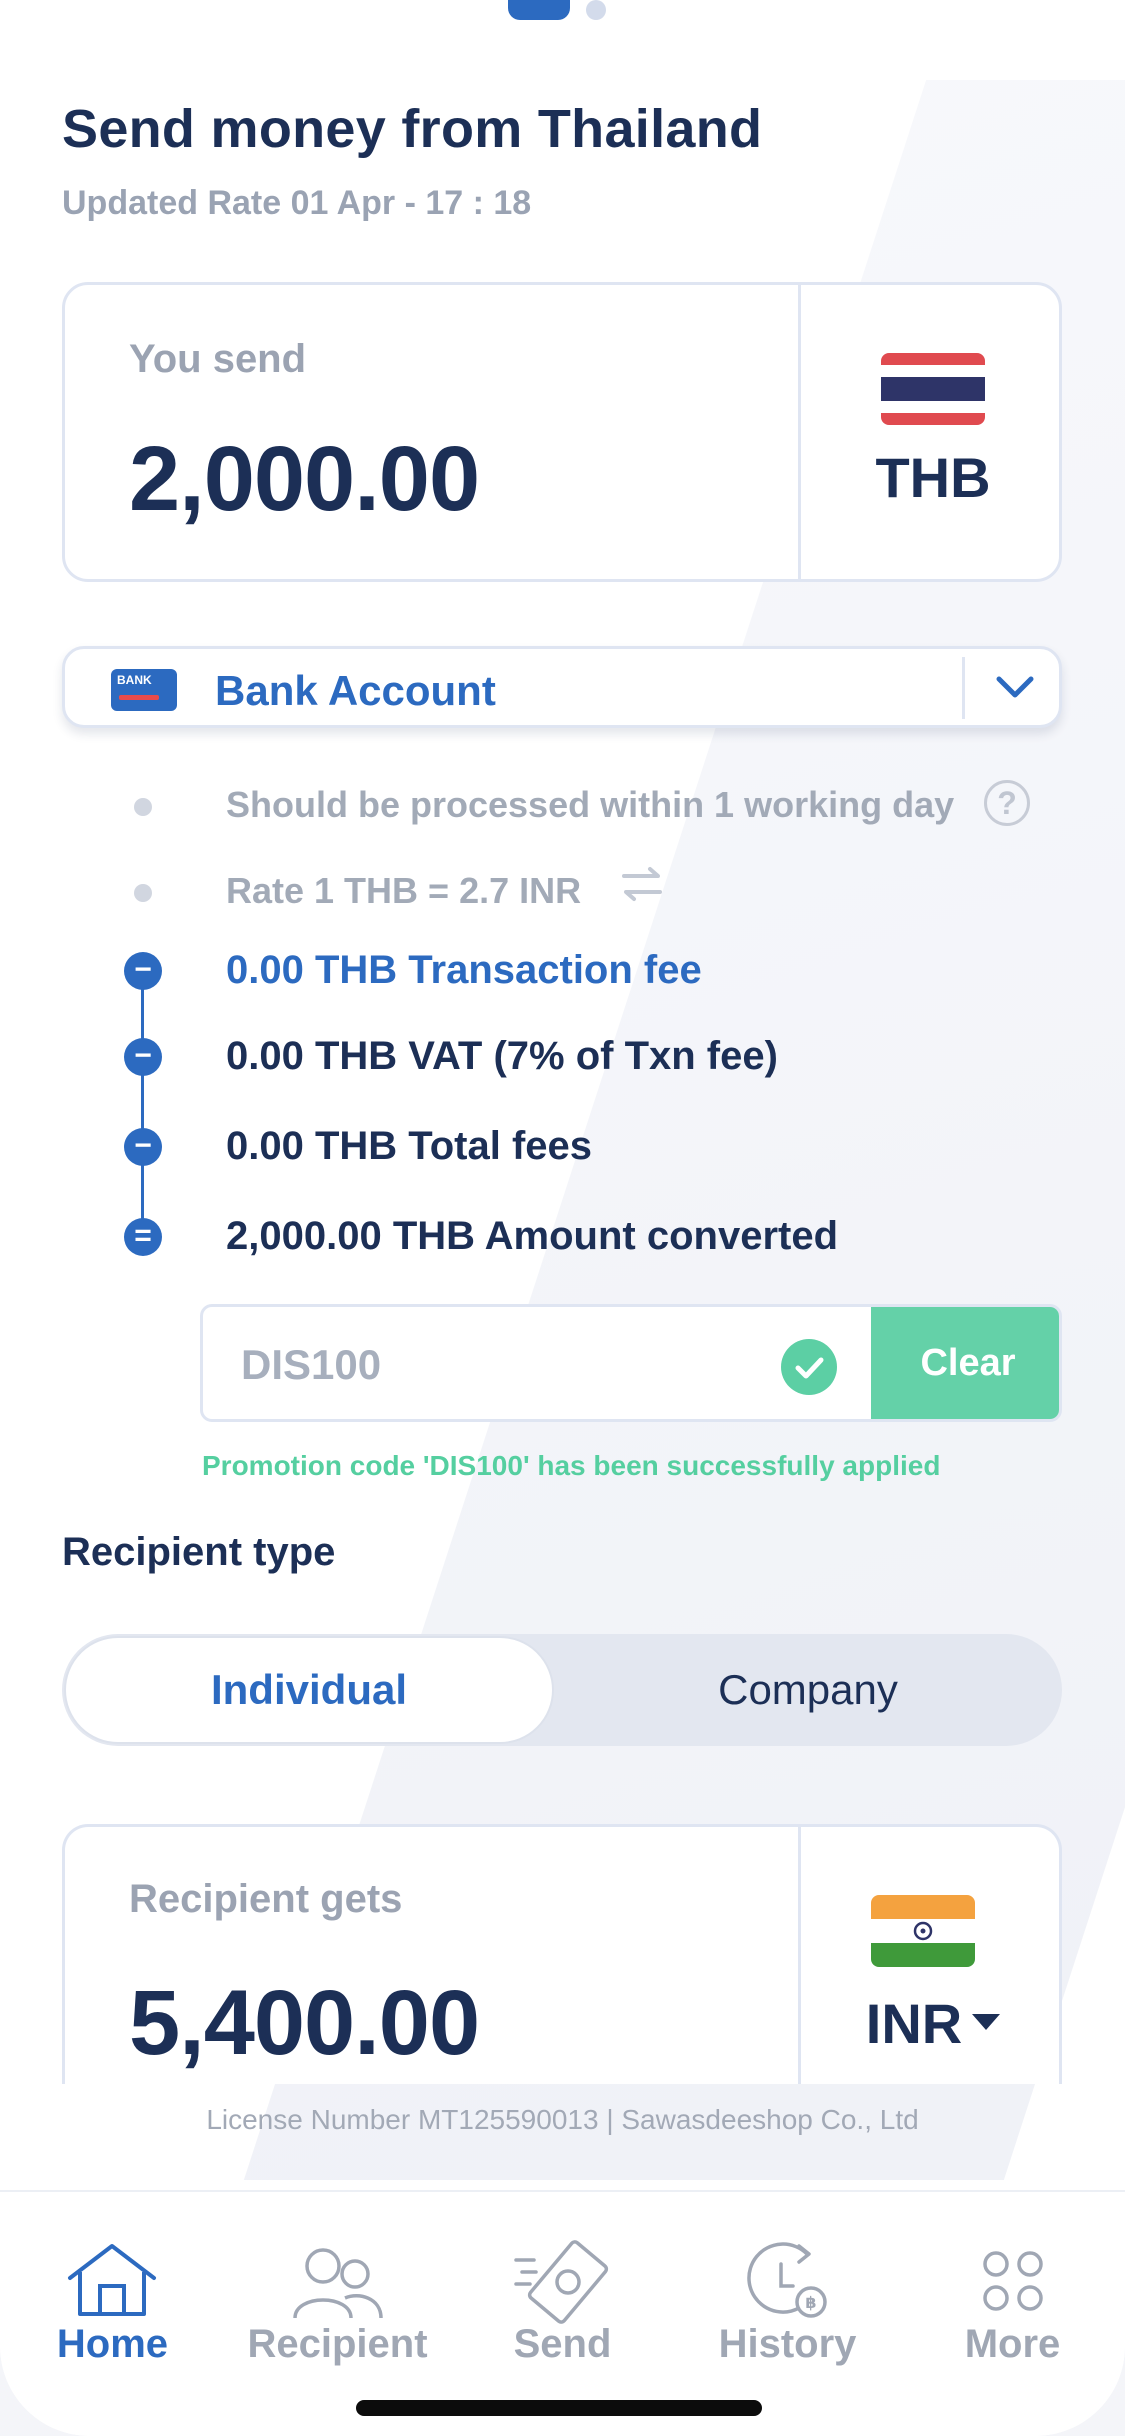 This screenshot has height=2436, width=1125. I want to click on page-title: Send money from Thailand, so click(412, 129).